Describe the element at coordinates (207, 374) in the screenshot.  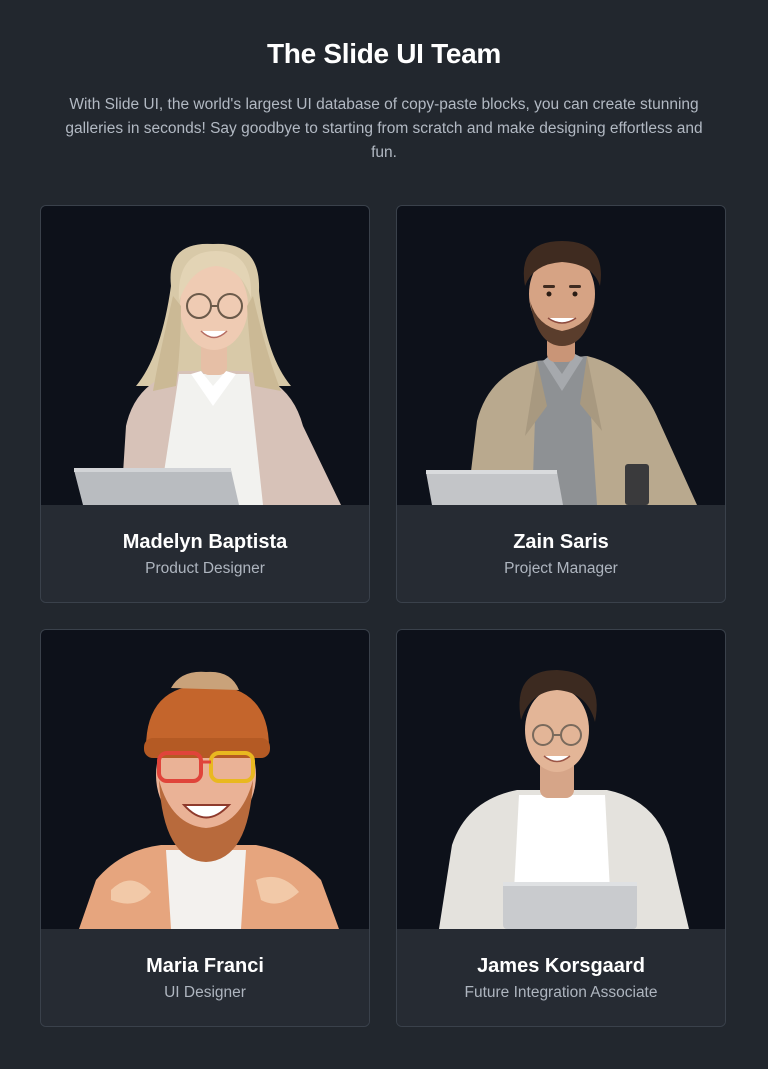
I see `woman-glasses-laptop-portrait-icon` at that location.